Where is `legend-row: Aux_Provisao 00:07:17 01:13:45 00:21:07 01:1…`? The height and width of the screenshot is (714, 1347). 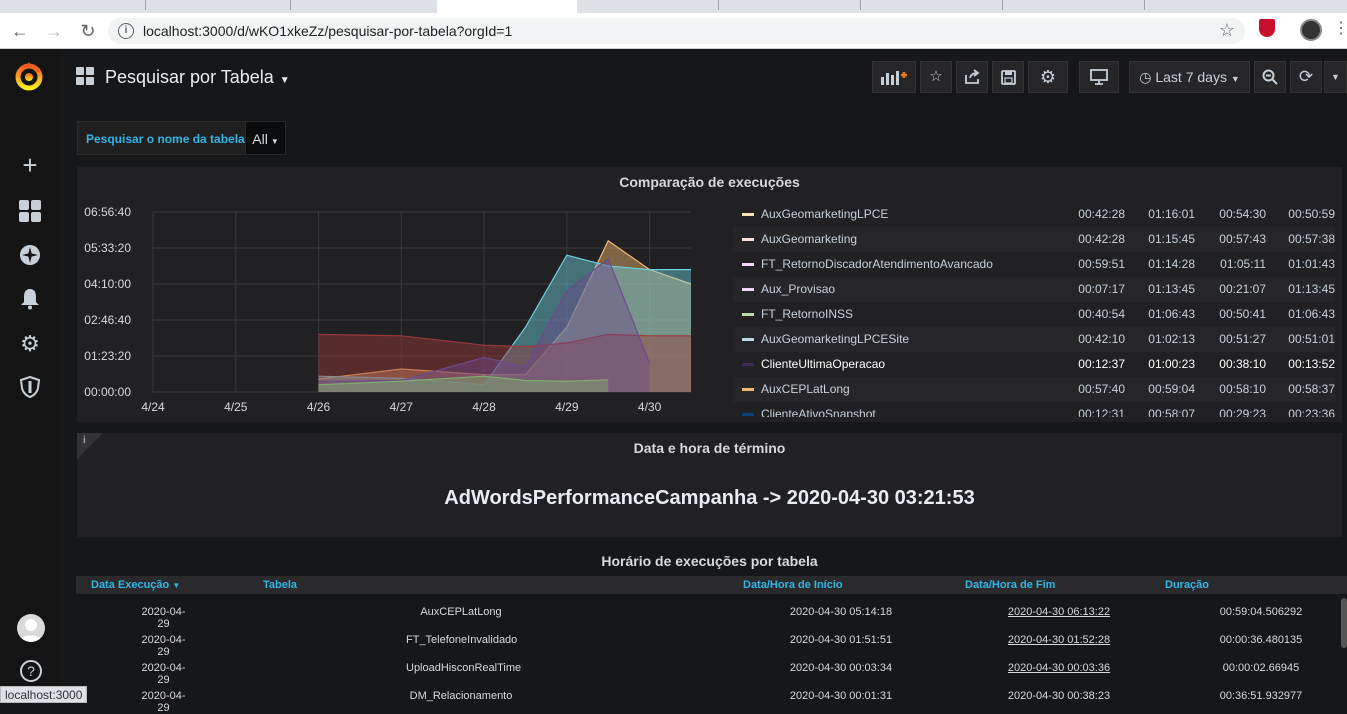
legend-row: Aux_Provisao 00:07:17 01:13:45 00:21:07 01:1… is located at coordinates (1034, 289).